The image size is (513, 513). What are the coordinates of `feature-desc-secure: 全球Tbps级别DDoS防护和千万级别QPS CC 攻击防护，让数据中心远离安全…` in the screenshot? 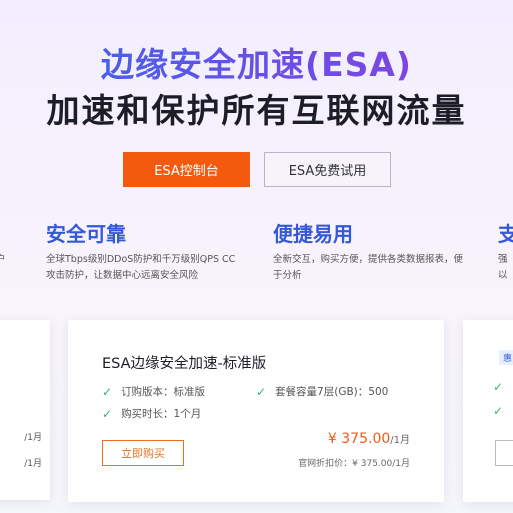 It's located at (151, 268).